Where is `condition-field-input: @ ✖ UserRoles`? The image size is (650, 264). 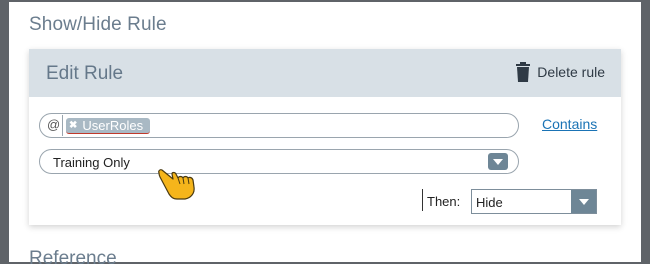
condition-field-input: @ ✖ UserRoles is located at coordinates (279, 125).